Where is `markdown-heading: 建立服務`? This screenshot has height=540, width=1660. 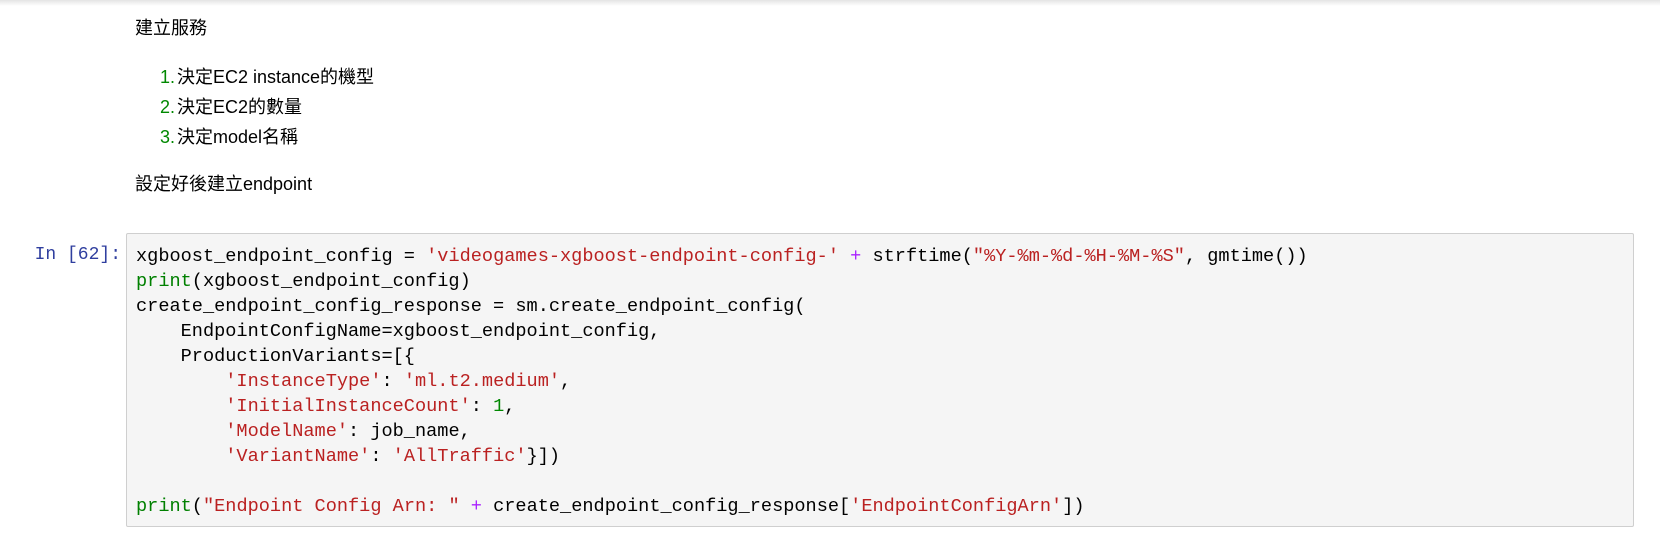
markdown-heading: 建立服務 is located at coordinates (171, 28).